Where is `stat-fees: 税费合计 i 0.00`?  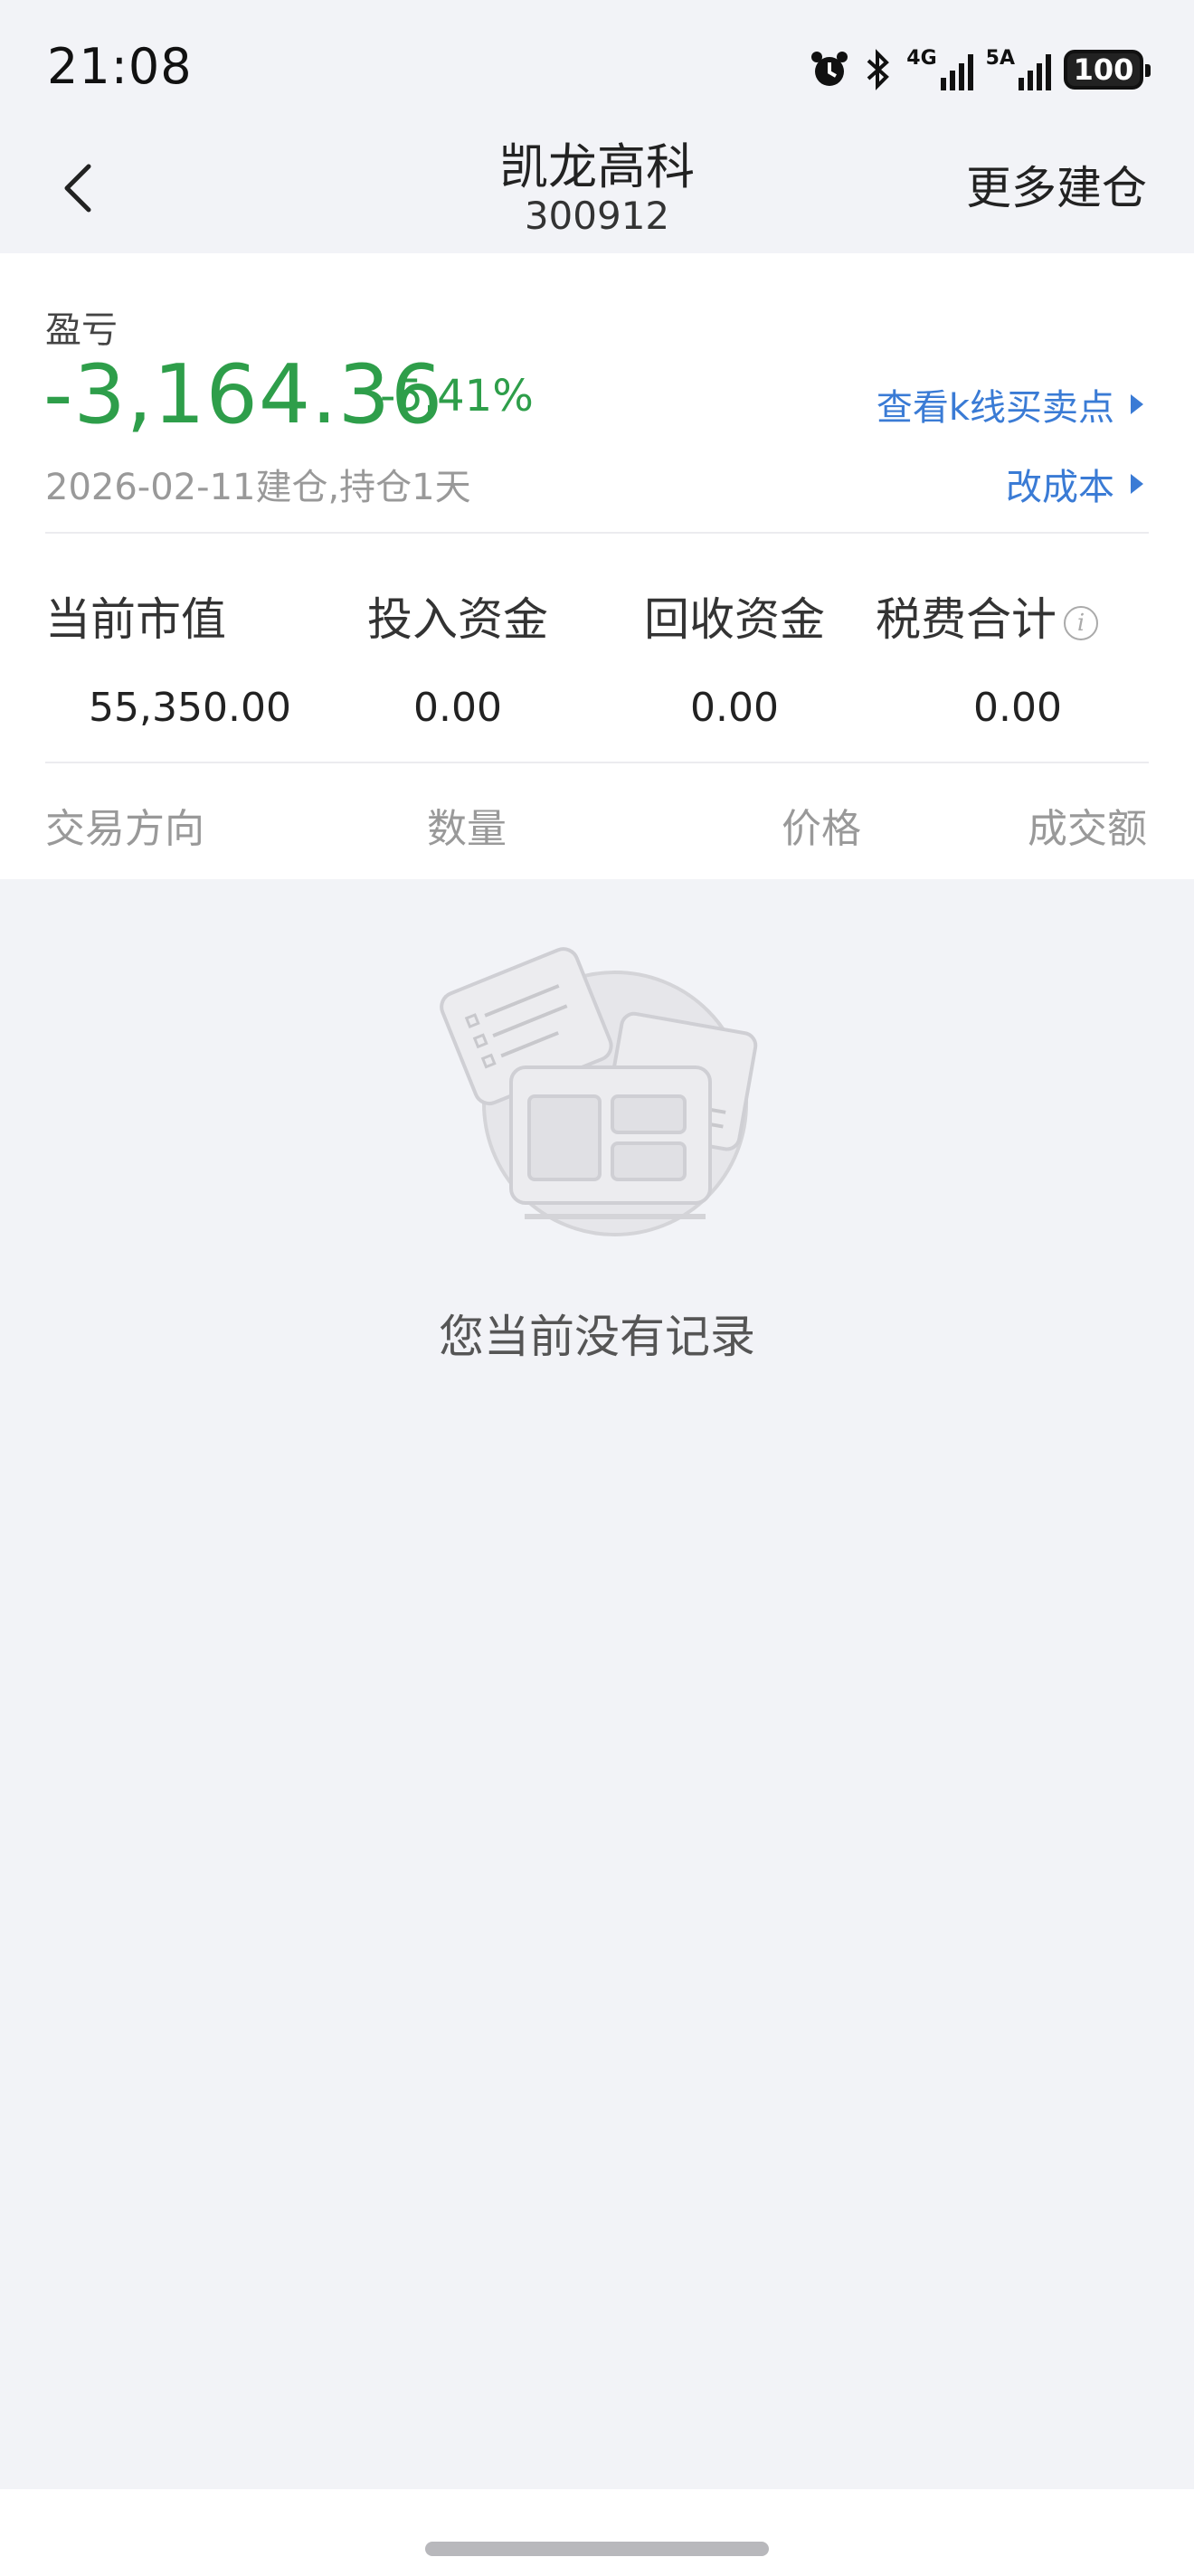 stat-fees: 税费合计 i 0.00 is located at coordinates (1011, 657).